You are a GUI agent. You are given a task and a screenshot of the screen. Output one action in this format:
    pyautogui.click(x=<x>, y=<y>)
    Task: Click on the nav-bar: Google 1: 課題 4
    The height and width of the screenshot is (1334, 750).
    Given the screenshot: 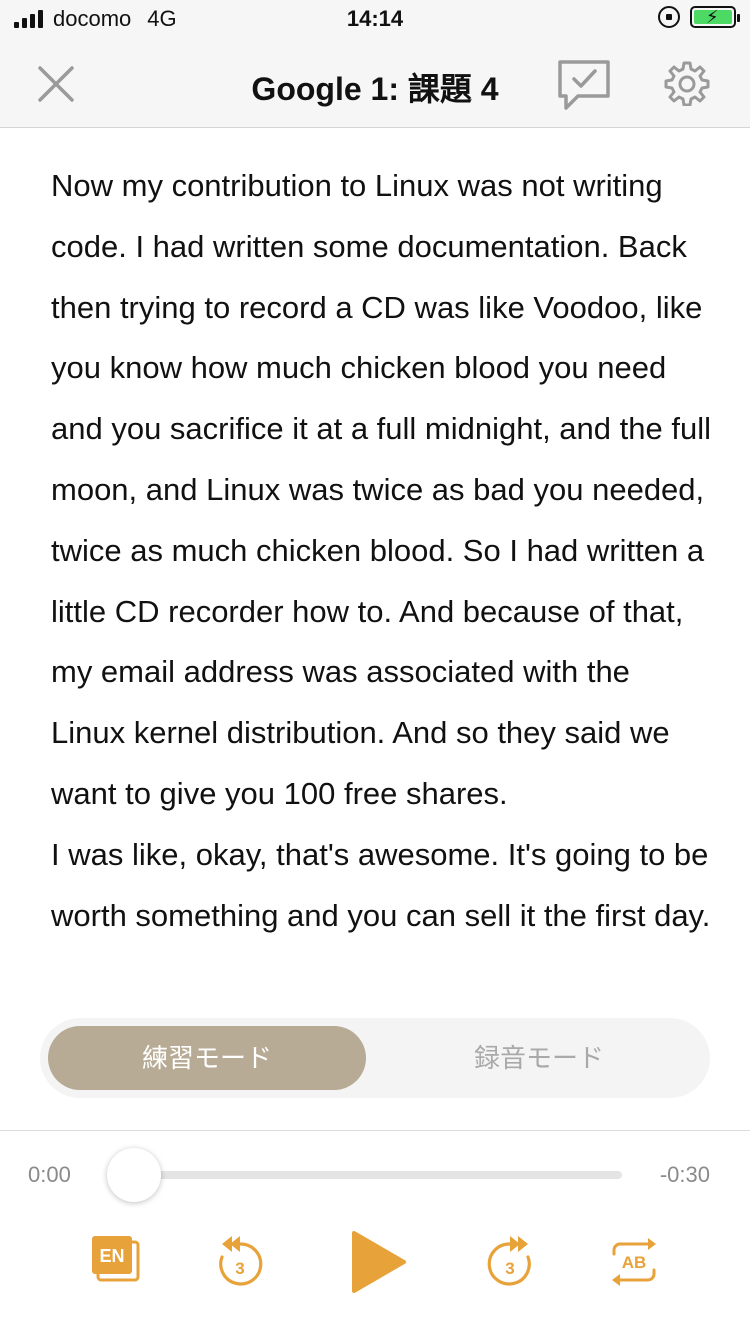 What is the action you would take?
    pyautogui.click(x=375, y=84)
    